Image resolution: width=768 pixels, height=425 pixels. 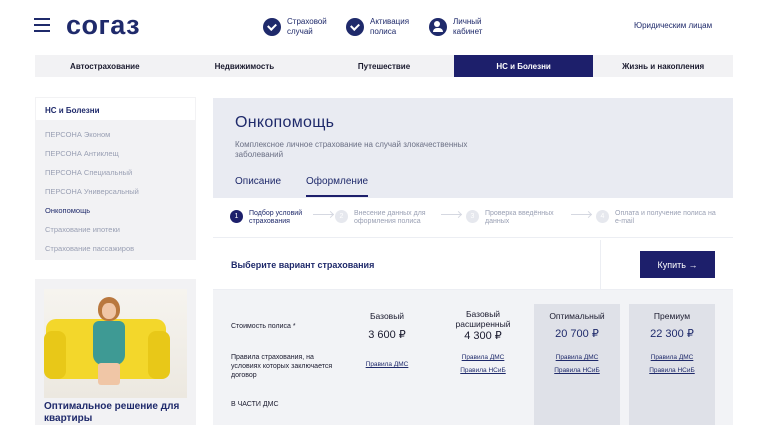 I want to click on step-2: 2 Внесение данных для оформления полиса, so click(x=384, y=218).